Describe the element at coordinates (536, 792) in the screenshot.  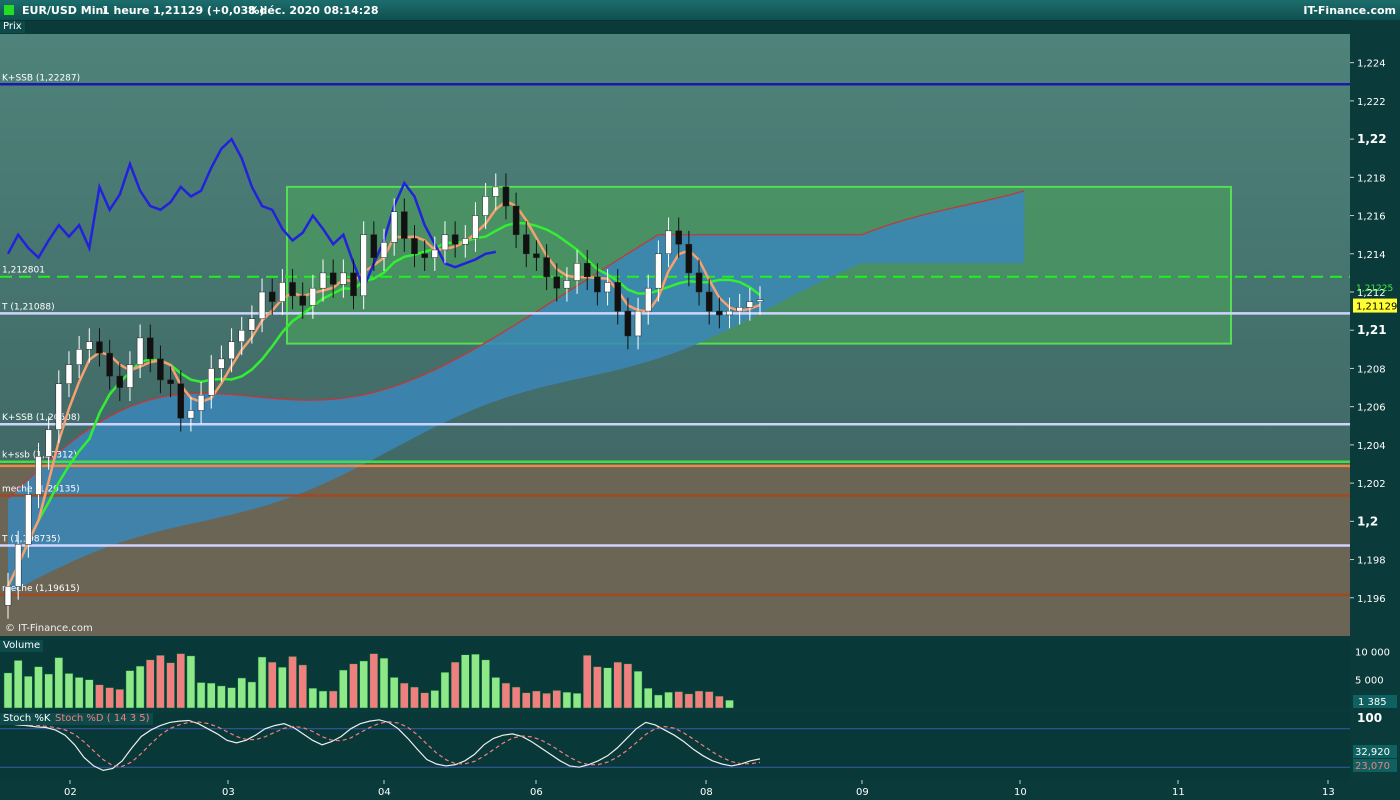
I see `x-tick-label: 06` at that location.